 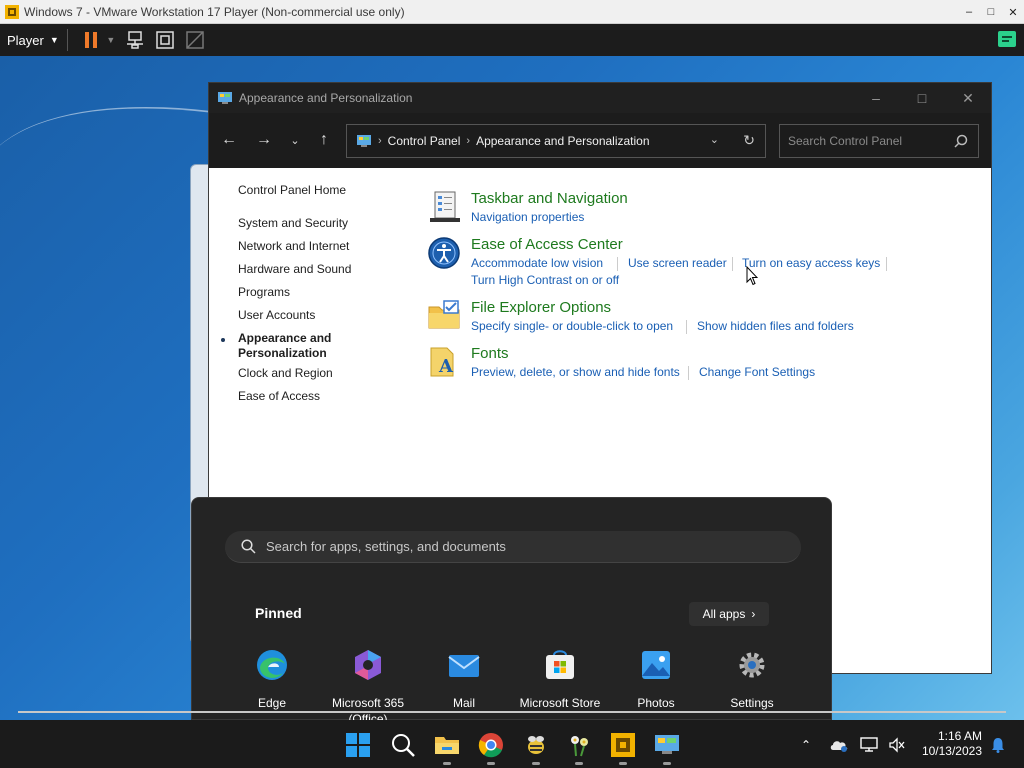 What do you see at coordinates (537, 263) in the screenshot?
I see `accommodate-low-vision-link: Accommodate low vision` at bounding box center [537, 263].